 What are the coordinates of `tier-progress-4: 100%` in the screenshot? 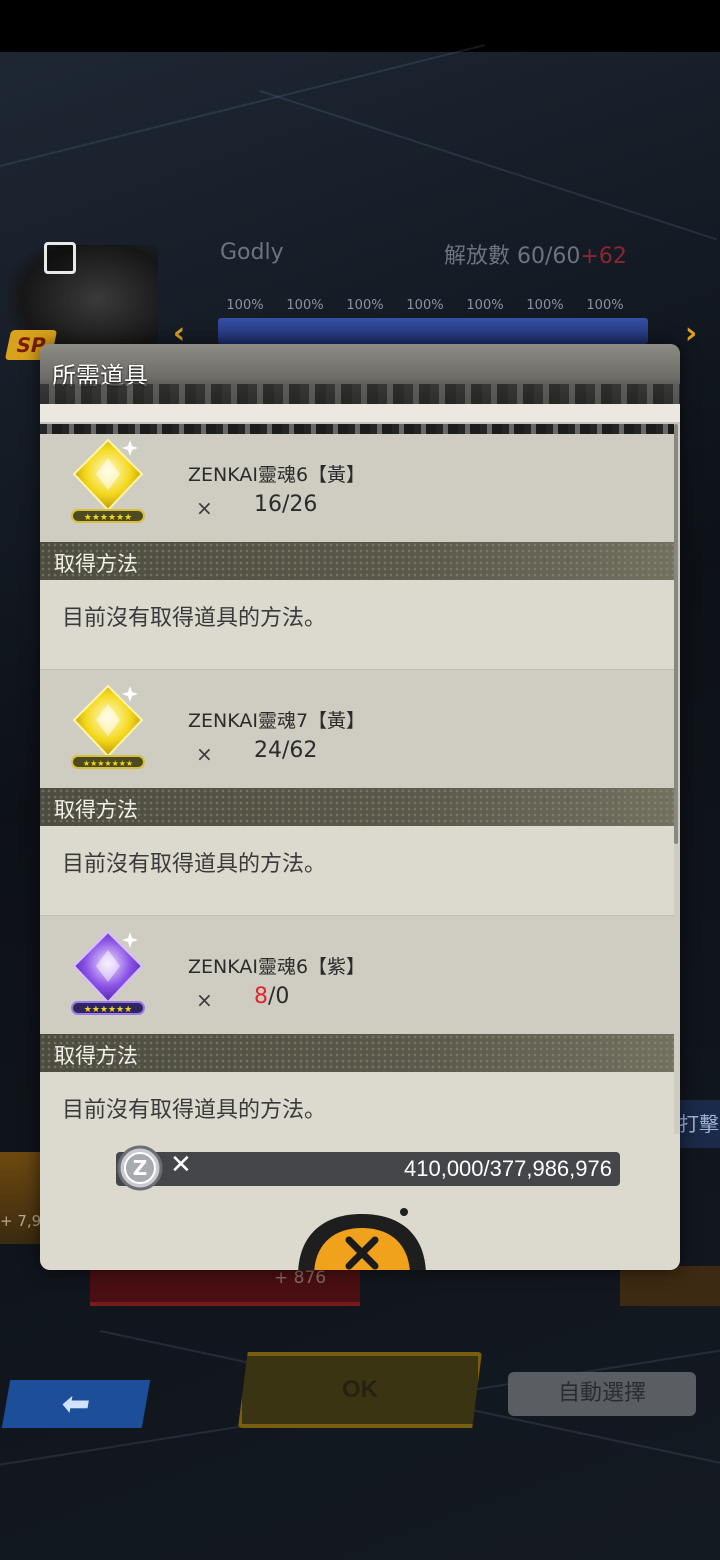 It's located at (425, 305).